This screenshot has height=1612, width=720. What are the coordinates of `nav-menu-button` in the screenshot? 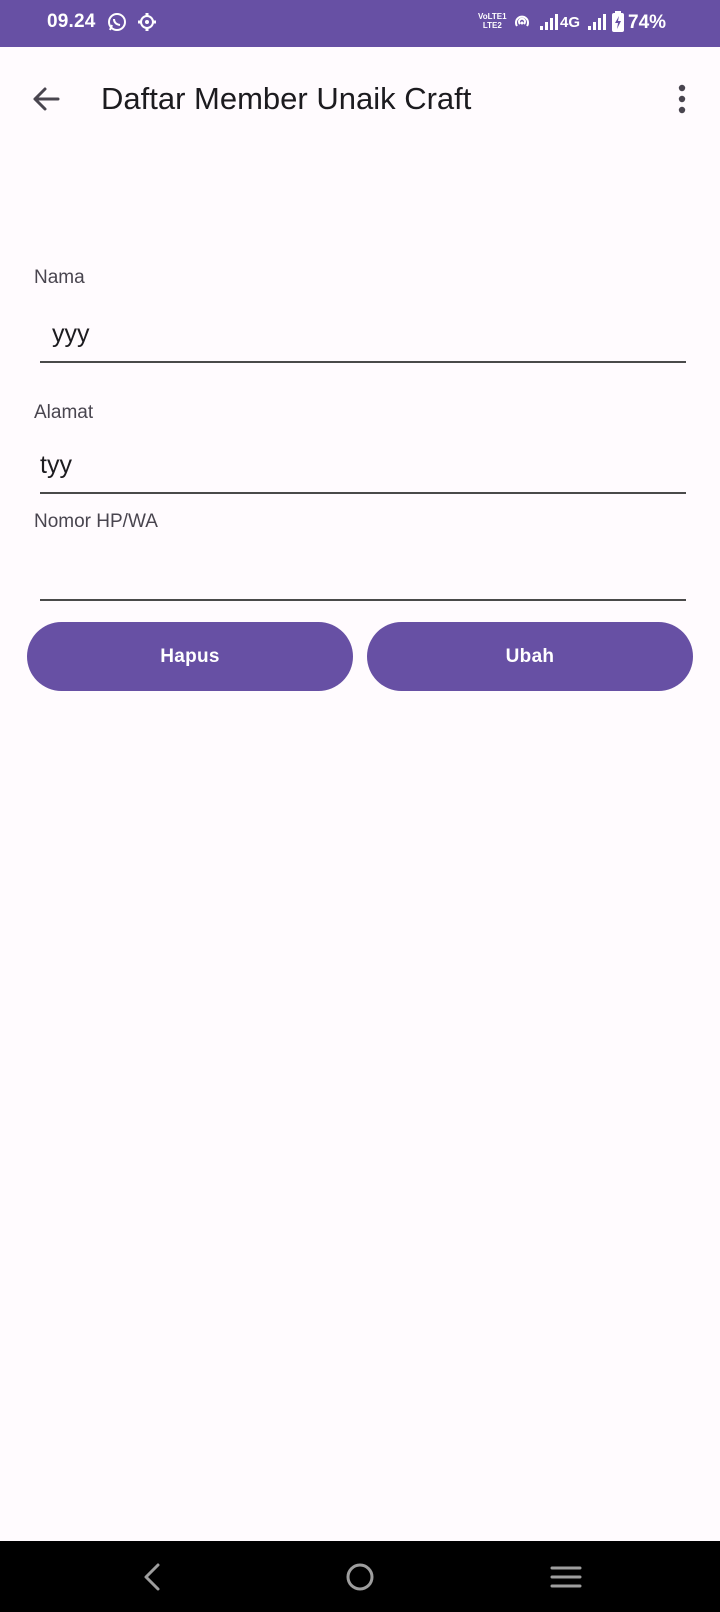 It's located at (566, 1577).